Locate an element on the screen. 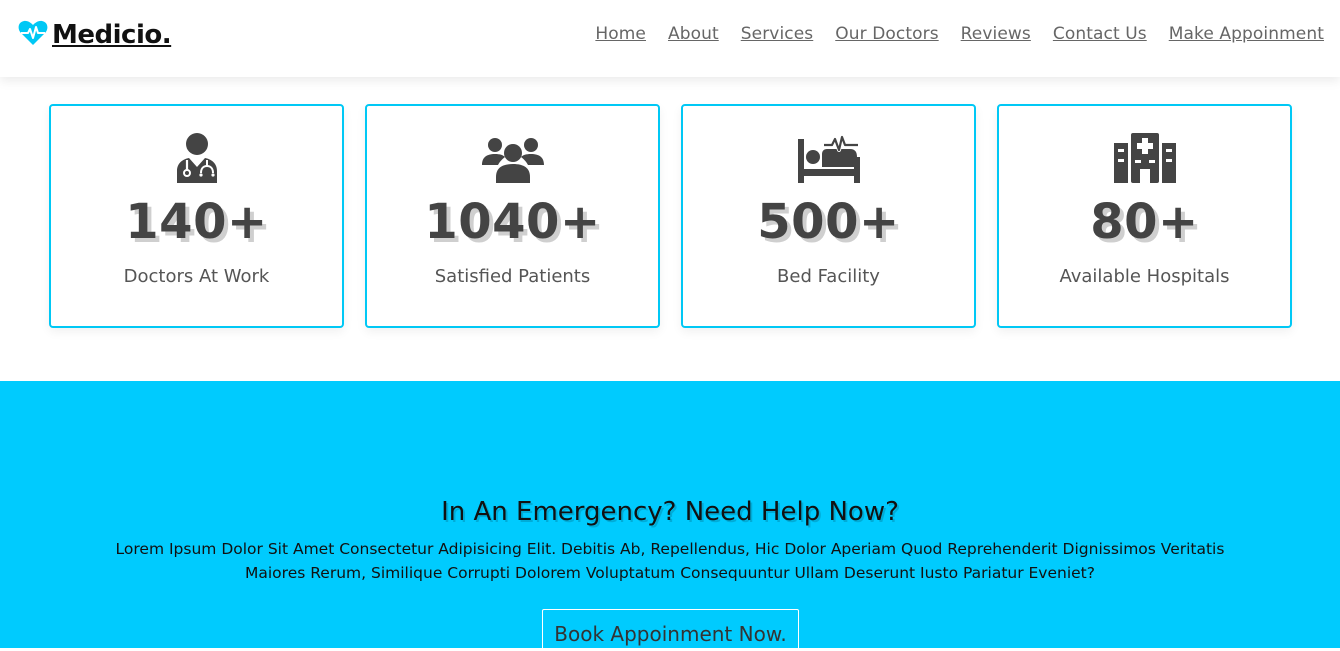  stat-card-doctors: 140+ Doctors At Work is located at coordinates (196, 216).